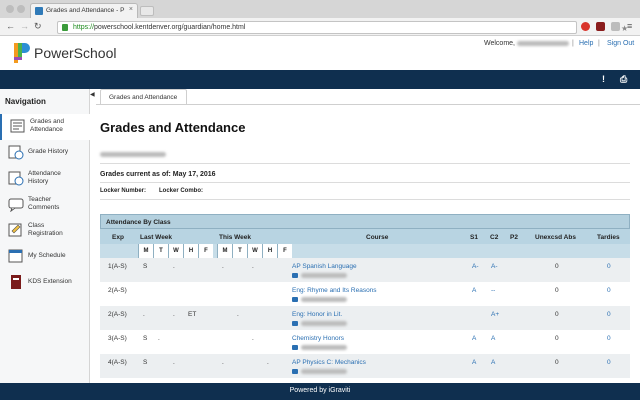  I want to click on tab-close-icon: ×, so click(131, 9).